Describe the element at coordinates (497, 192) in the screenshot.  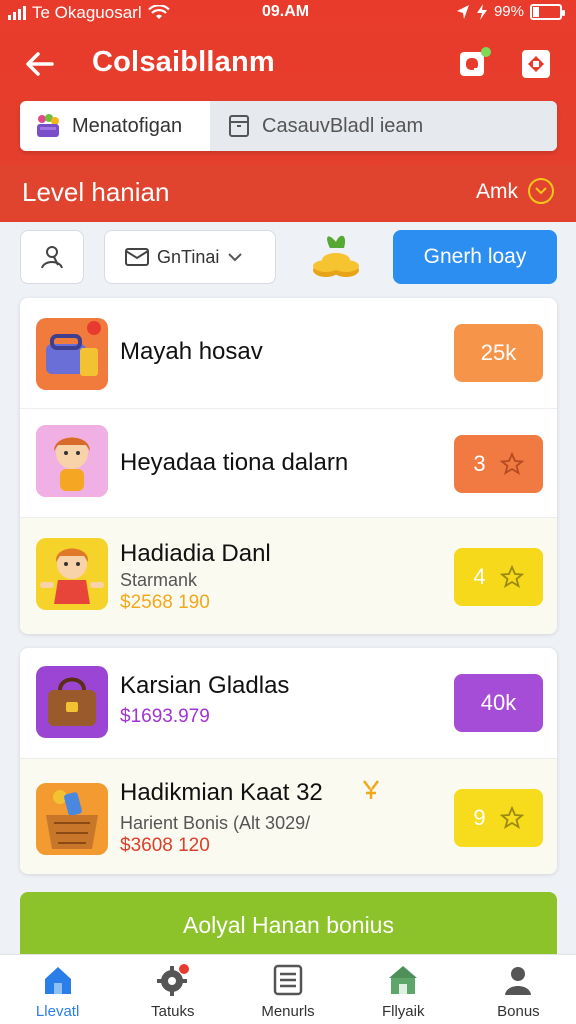
I see `level-right-label: Amk` at that location.